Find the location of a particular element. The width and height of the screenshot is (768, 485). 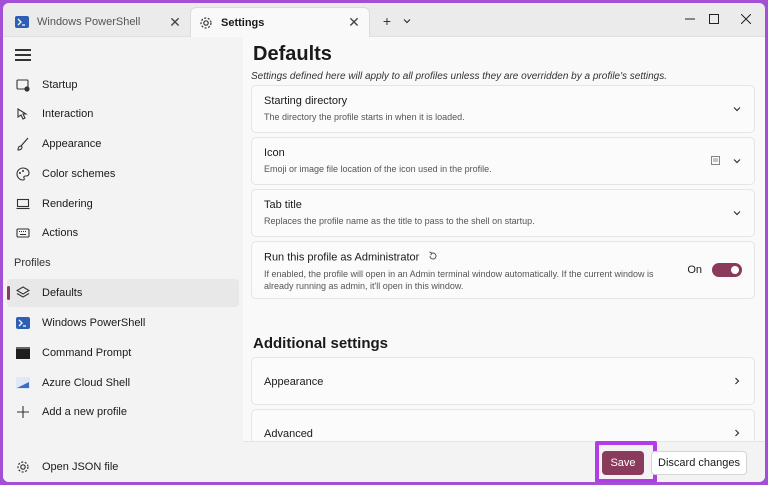

sidebar-item-label: Actions is located at coordinates (60, 233).